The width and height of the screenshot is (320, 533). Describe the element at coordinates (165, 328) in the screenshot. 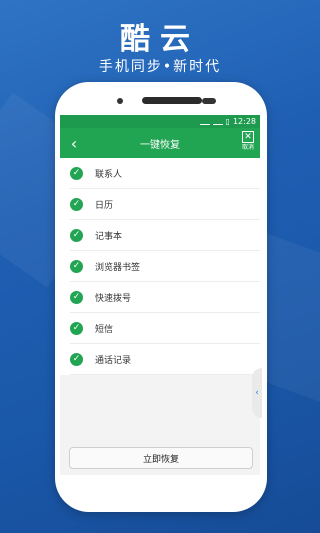

I see `list-item: ✓ 短信` at that location.